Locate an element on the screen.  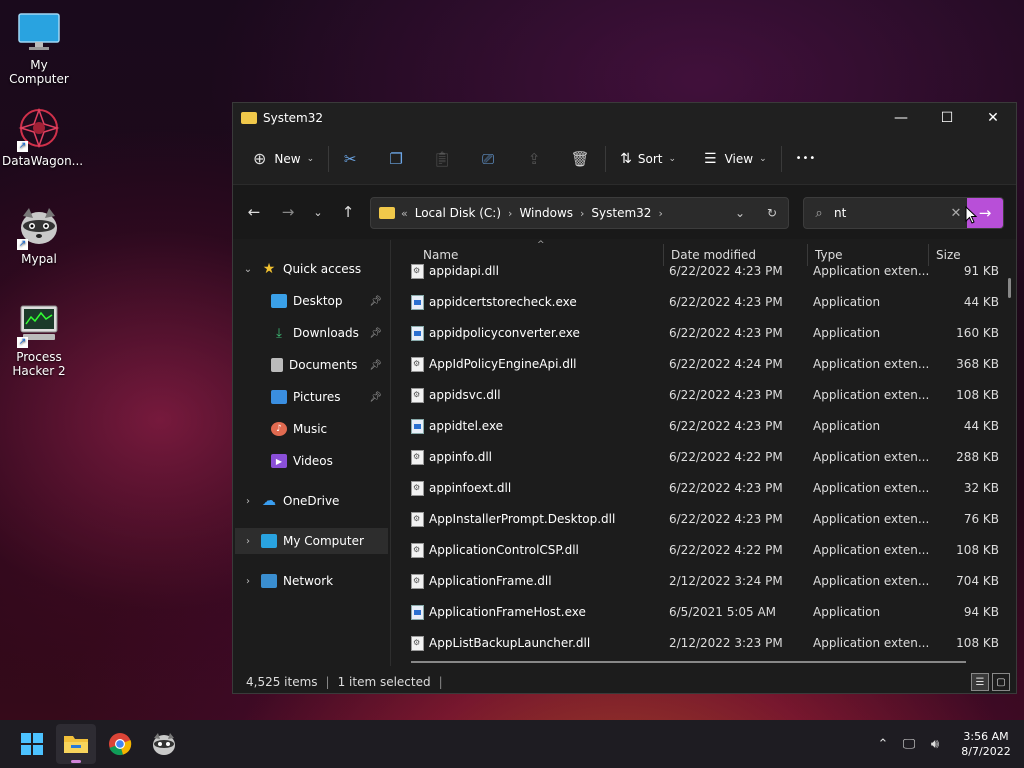
file-type: Application is located at coordinates (847, 612).